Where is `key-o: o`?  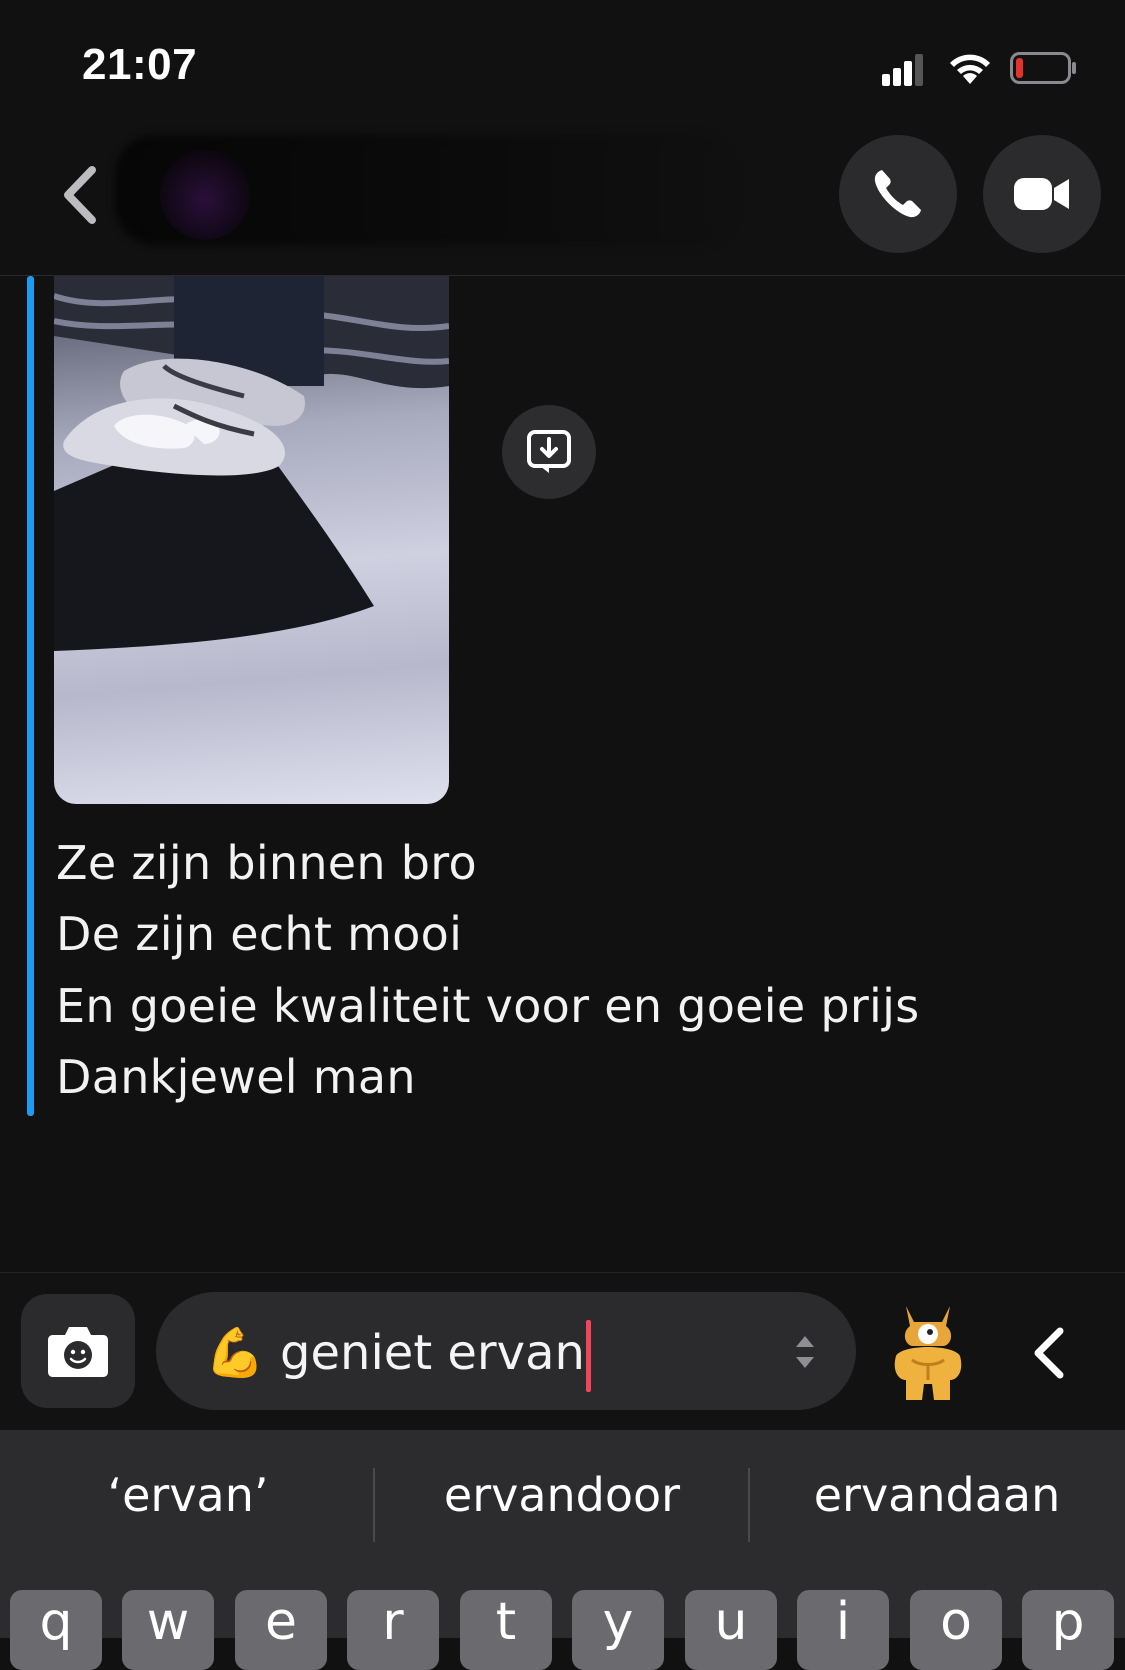 key-o: o is located at coordinates (956, 1630).